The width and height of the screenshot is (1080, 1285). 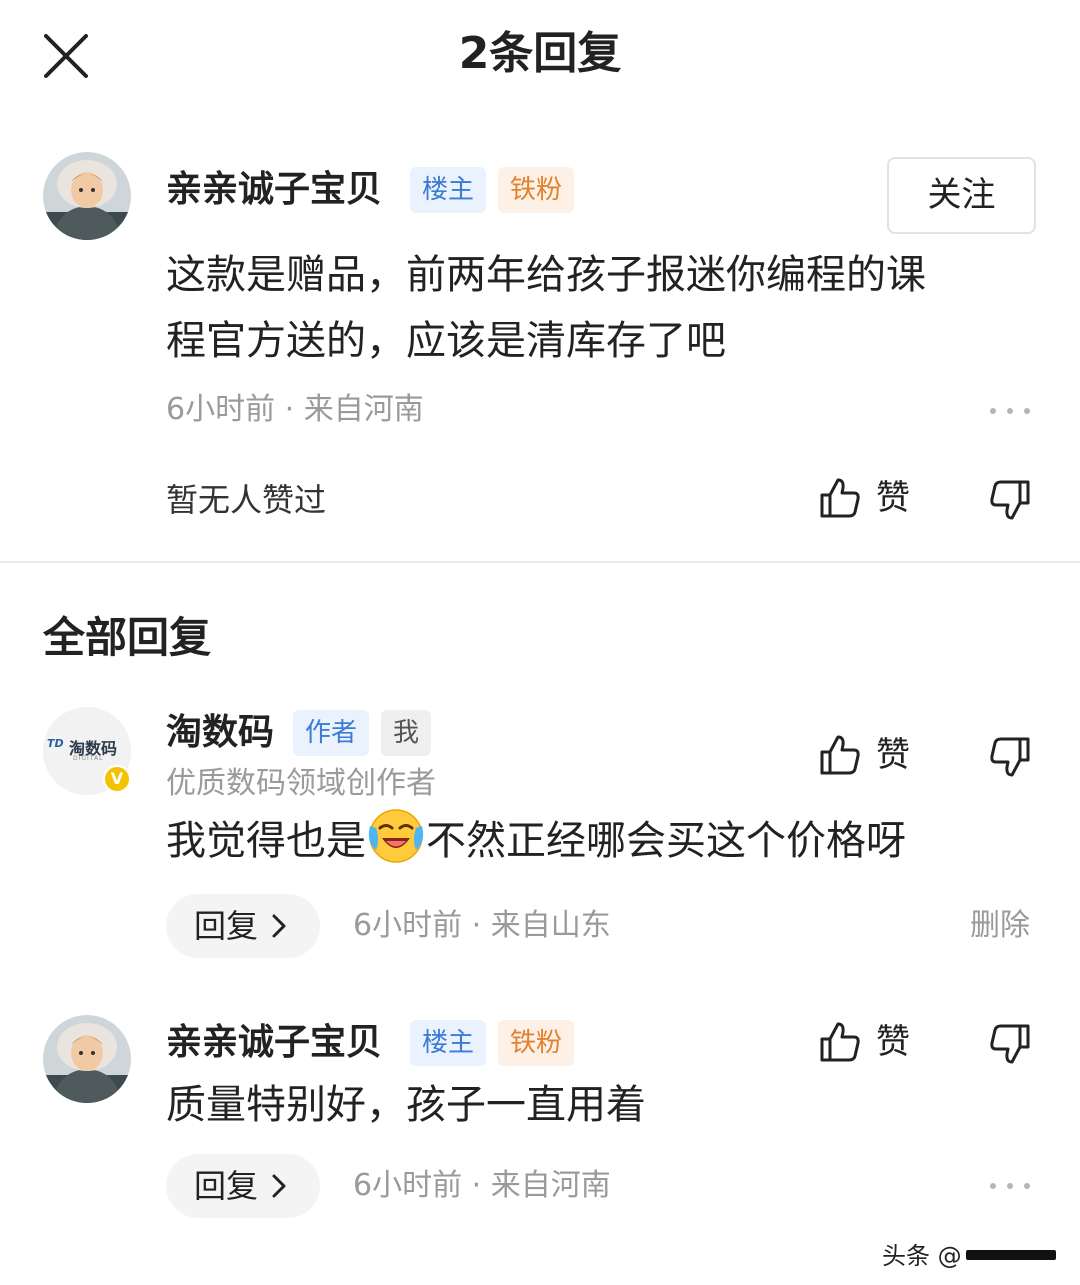 What do you see at coordinates (540, 562) in the screenshot?
I see `section-divider` at bounding box center [540, 562].